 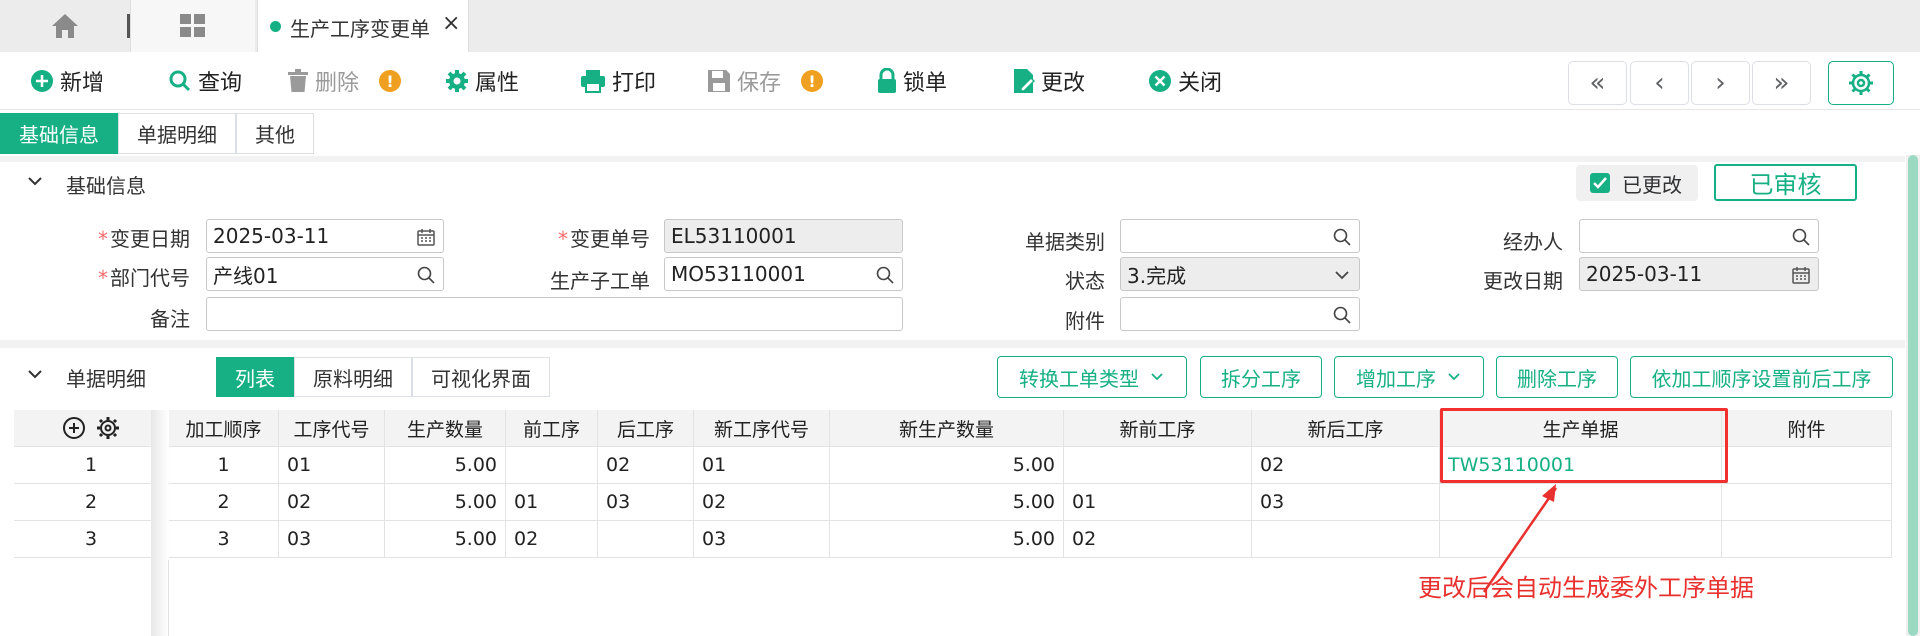 I want to click on attribute-label: 属性, so click(x=497, y=83).